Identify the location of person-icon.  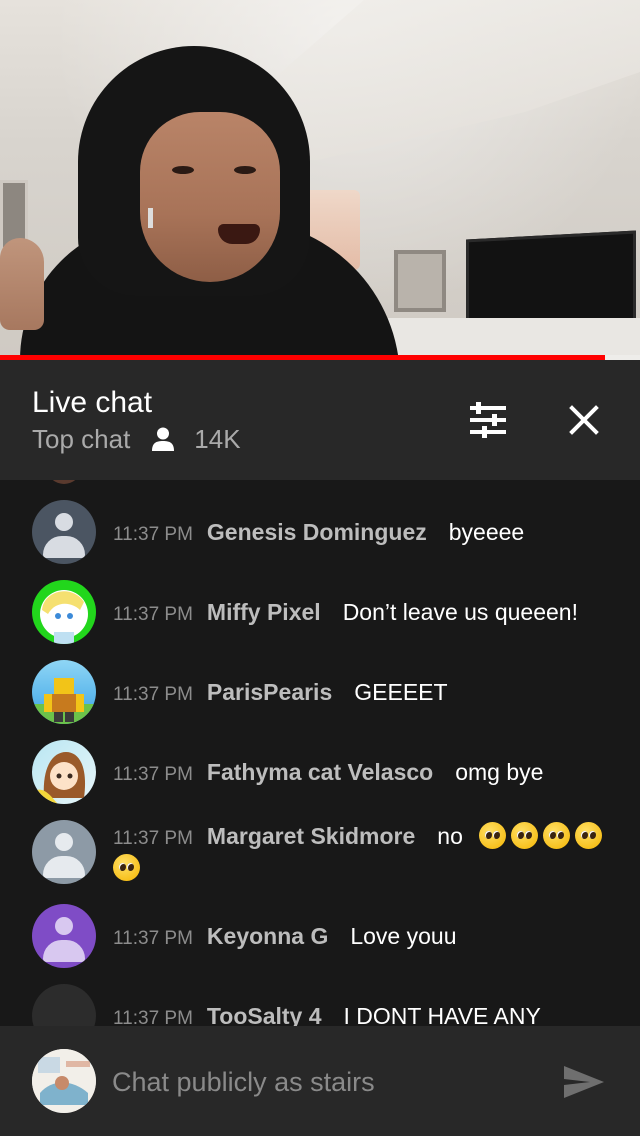
(163, 439).